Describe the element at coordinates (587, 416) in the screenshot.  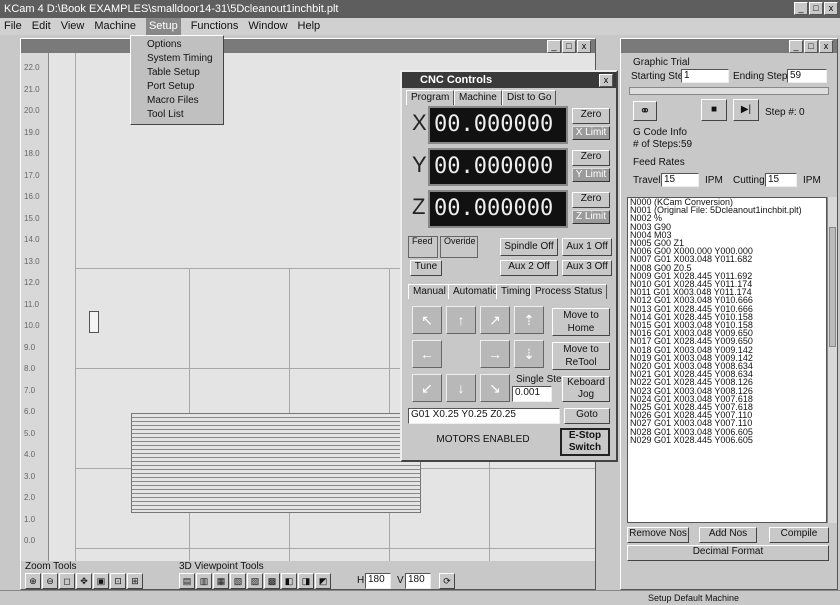
I see `goto-button: Goto` at that location.